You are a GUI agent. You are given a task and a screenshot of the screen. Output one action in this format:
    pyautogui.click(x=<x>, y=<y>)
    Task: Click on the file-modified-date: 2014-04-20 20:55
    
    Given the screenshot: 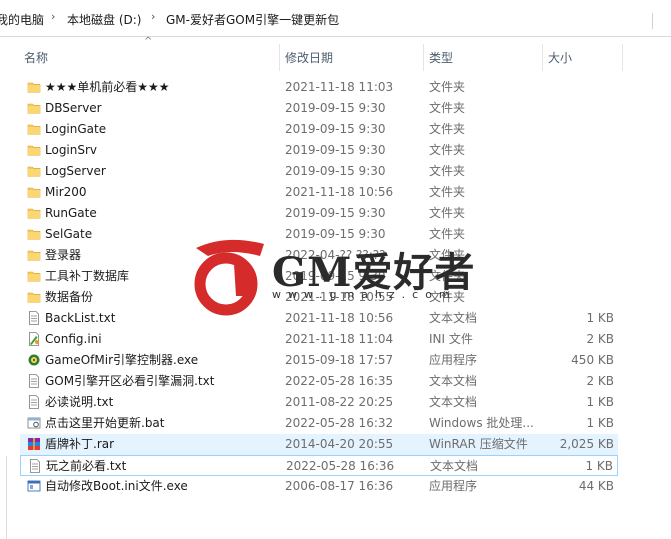 What is the action you would take?
    pyautogui.click(x=339, y=444)
    